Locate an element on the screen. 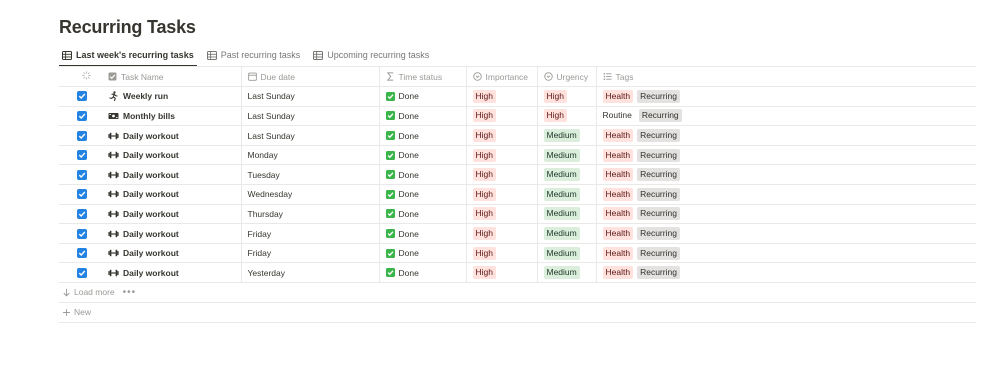 This screenshot has height=371, width=1005. due-date-cell: Tuesday is located at coordinates (309, 175).